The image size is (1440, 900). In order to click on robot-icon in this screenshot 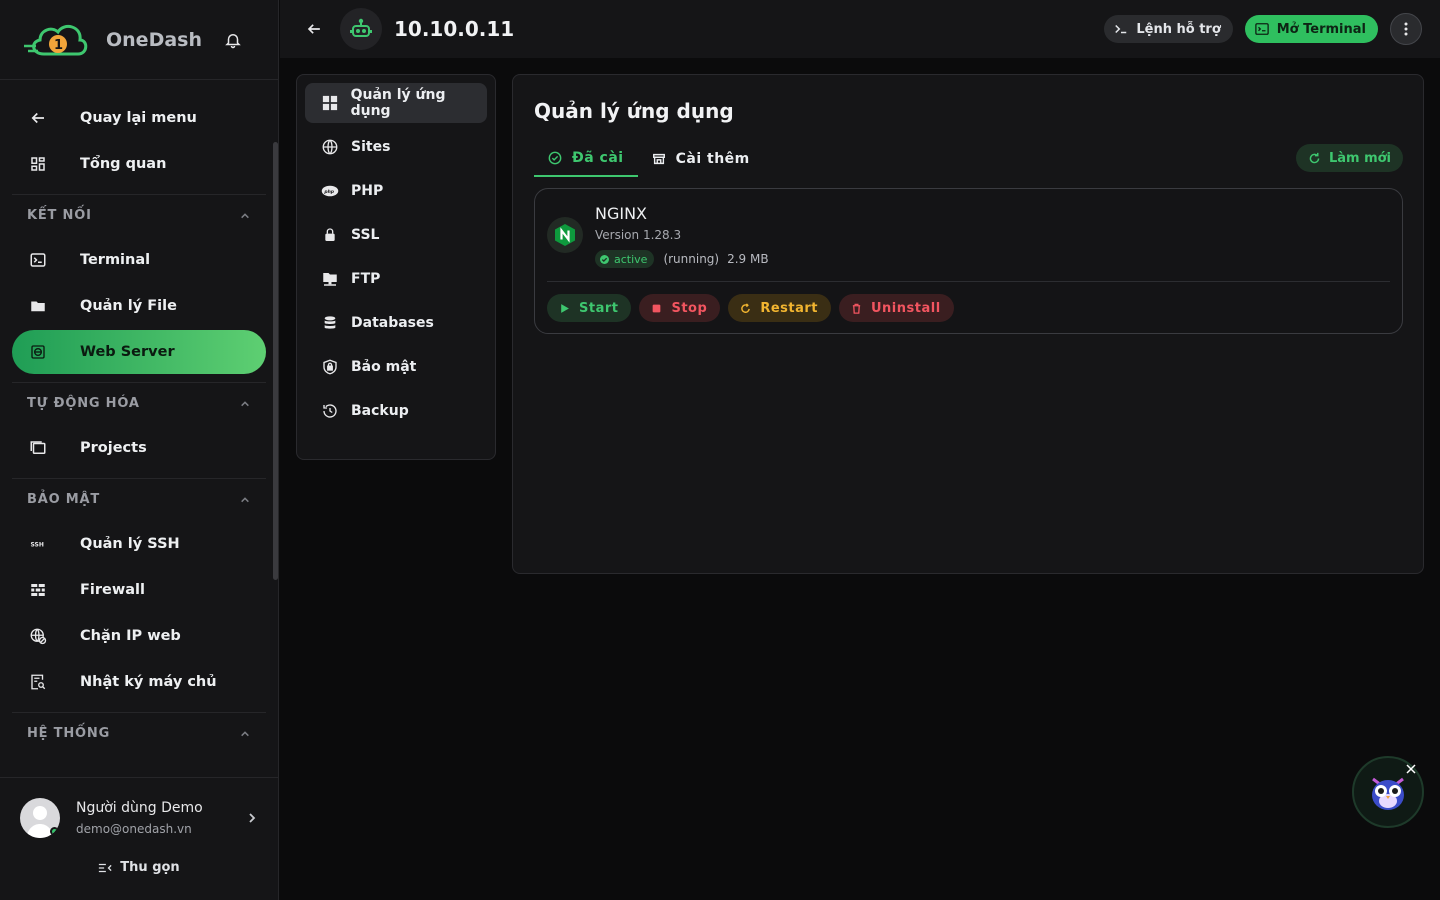, I will do `click(361, 27)`.